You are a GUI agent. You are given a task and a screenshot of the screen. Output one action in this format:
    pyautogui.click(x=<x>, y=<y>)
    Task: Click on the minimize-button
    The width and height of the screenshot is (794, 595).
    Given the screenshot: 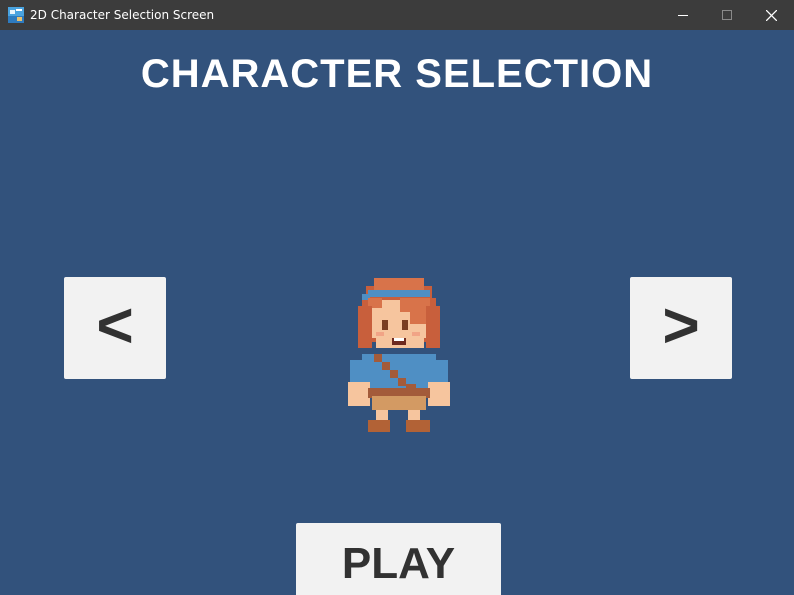 What is the action you would take?
    pyautogui.click(x=683, y=15)
    